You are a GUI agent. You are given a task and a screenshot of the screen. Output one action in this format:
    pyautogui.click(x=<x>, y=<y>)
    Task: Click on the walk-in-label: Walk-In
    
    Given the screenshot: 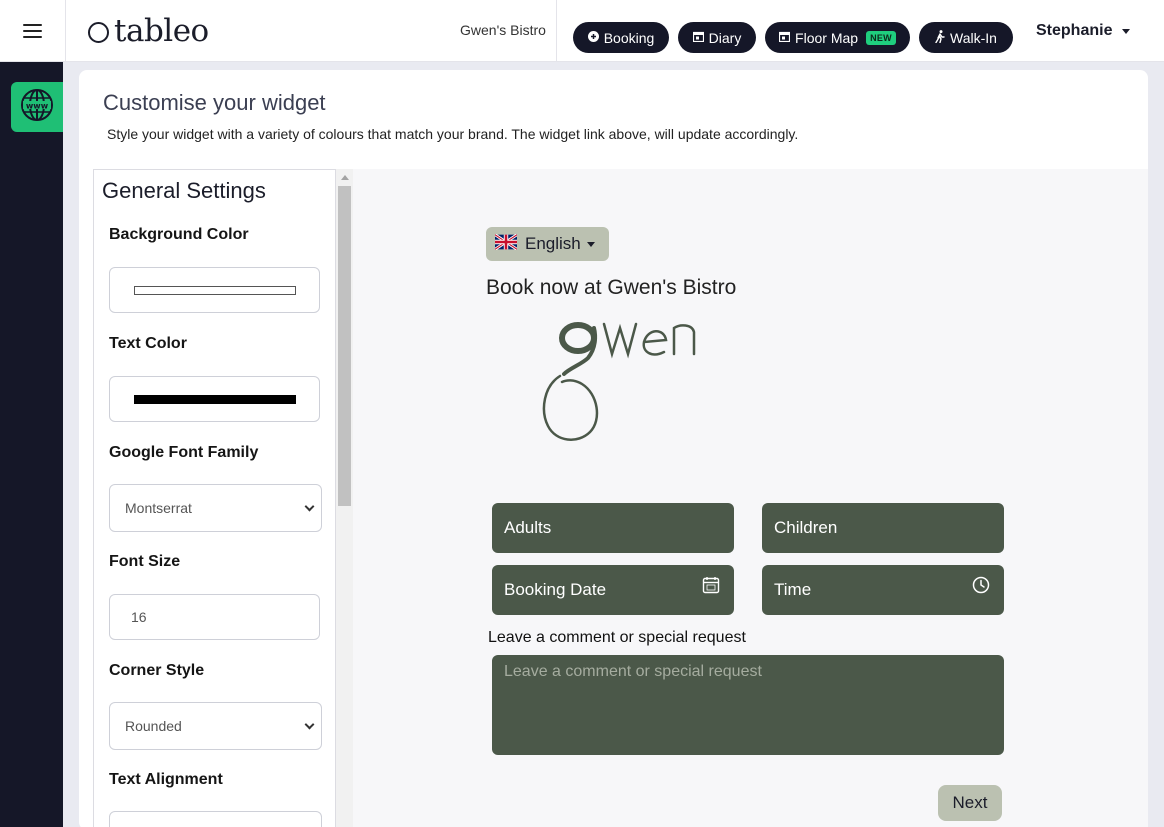 What is the action you would take?
    pyautogui.click(x=973, y=37)
    